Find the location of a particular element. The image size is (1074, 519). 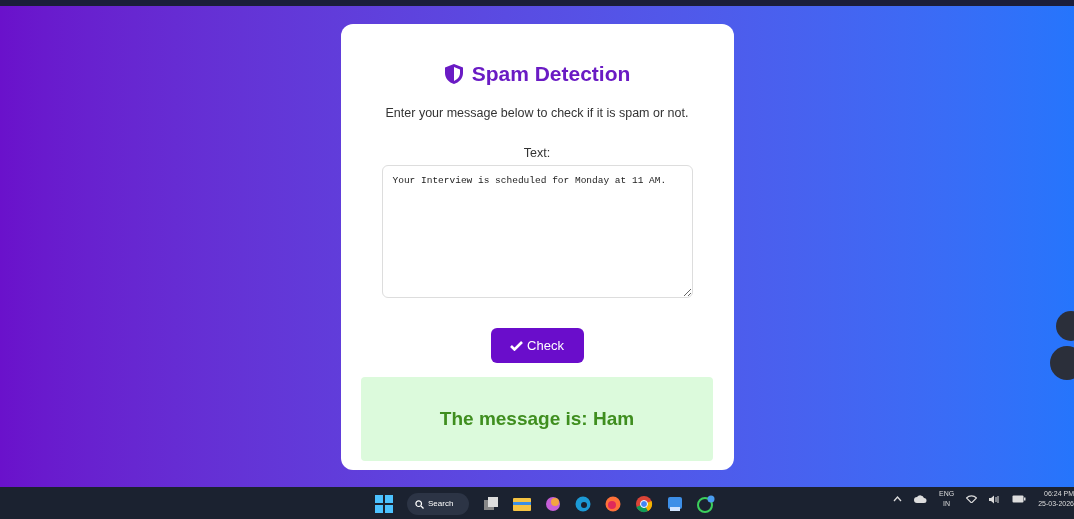

wifi-icon is located at coordinates (972, 499).